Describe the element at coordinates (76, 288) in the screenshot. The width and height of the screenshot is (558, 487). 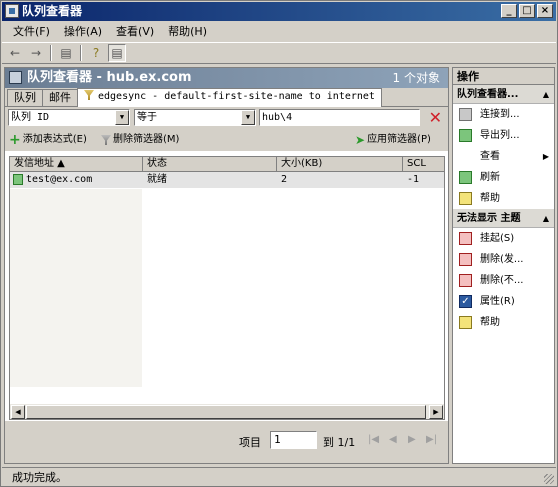
I see `sorted-column-shade` at that location.